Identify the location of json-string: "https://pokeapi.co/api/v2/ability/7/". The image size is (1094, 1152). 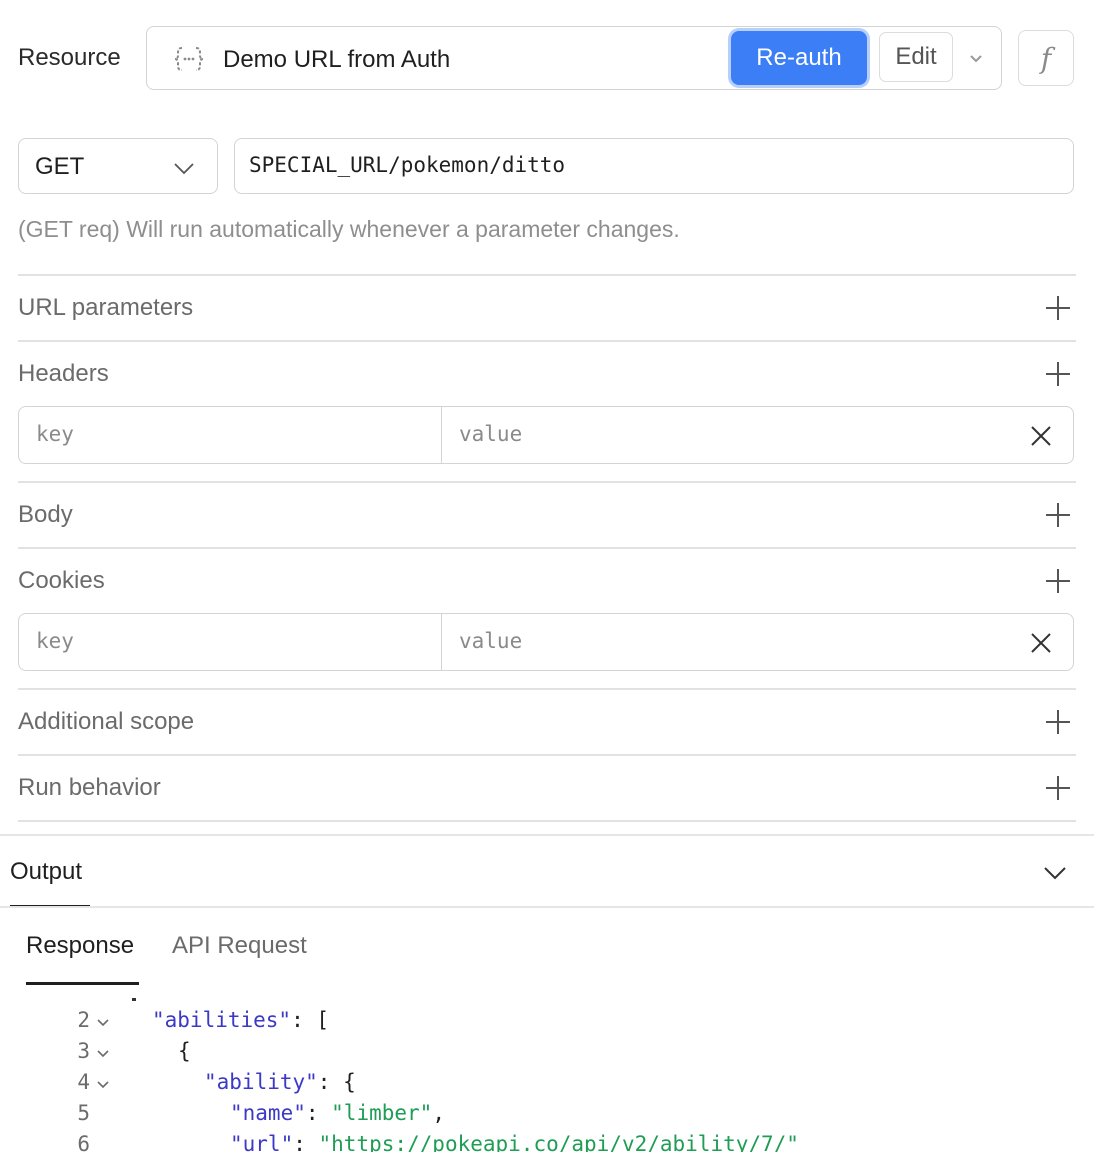
(558, 1142).